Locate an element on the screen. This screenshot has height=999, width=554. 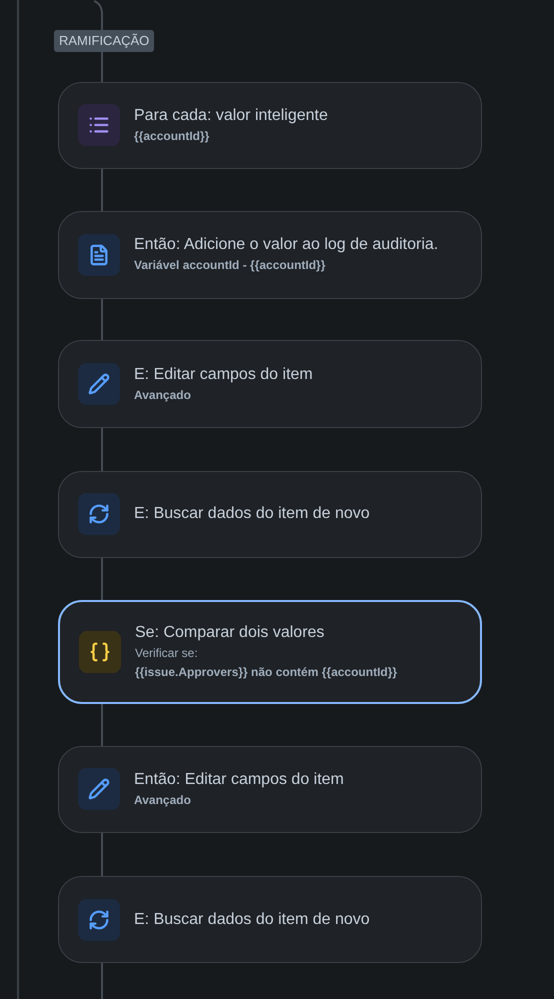
step-card: Se: Comparar dois valores Verificar se: {{issue.Approvers}} não contém {{accountId}} is located at coordinates (270, 652).